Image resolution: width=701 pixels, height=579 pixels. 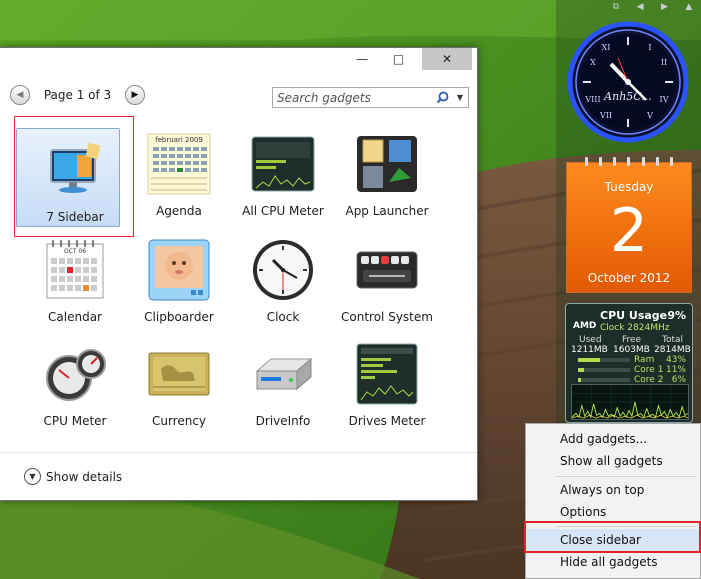 I want to click on menu-item-hide-all-gadgets: Hide all gadgets, so click(x=613, y=562).